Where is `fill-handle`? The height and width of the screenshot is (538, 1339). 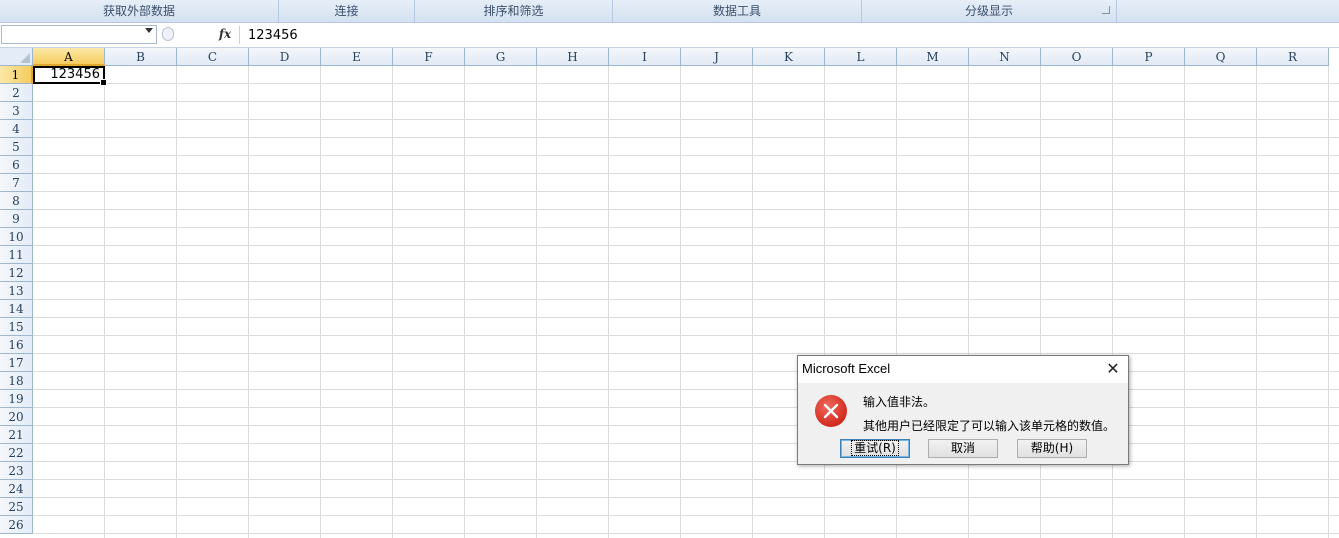
fill-handle is located at coordinates (103, 82).